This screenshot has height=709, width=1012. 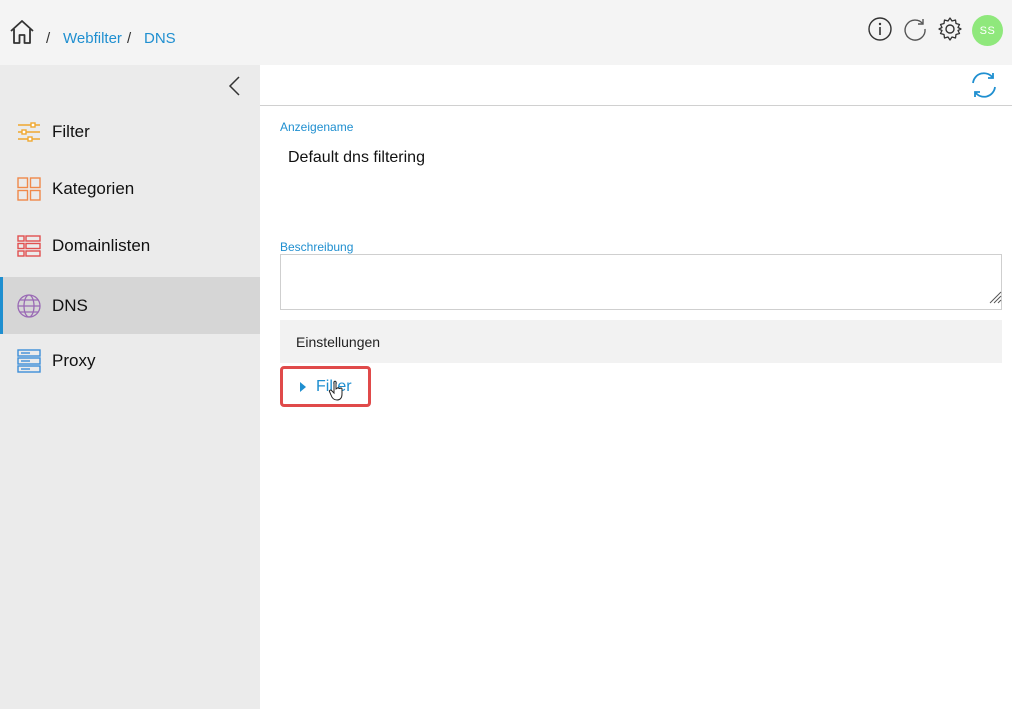 I want to click on section-title: Einstellungen, so click(x=338, y=341).